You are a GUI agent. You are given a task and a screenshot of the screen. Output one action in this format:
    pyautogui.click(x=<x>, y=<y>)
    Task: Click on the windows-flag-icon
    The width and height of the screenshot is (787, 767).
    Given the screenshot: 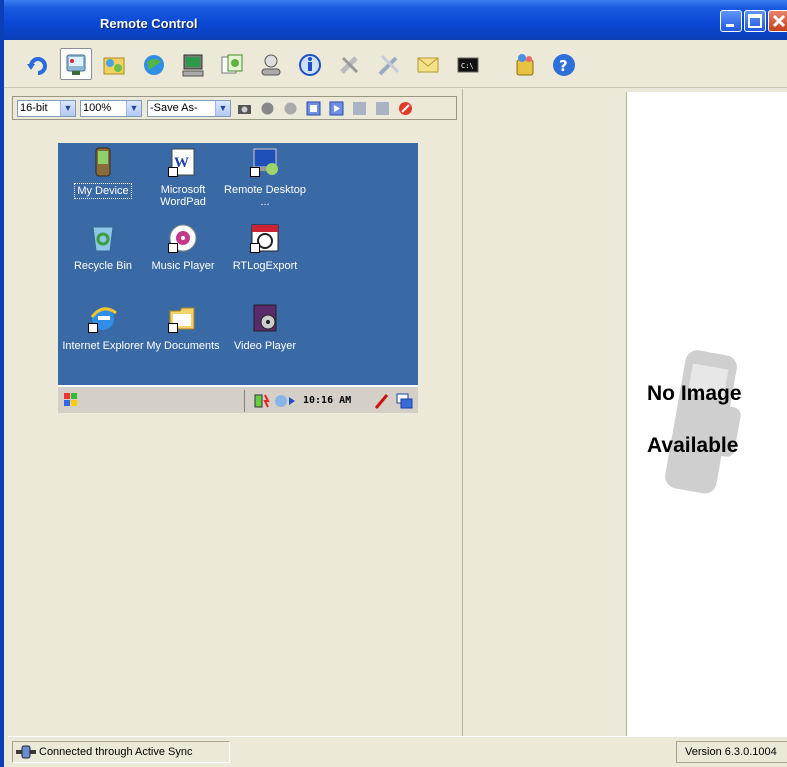 What is the action you would take?
    pyautogui.click(x=70, y=399)
    